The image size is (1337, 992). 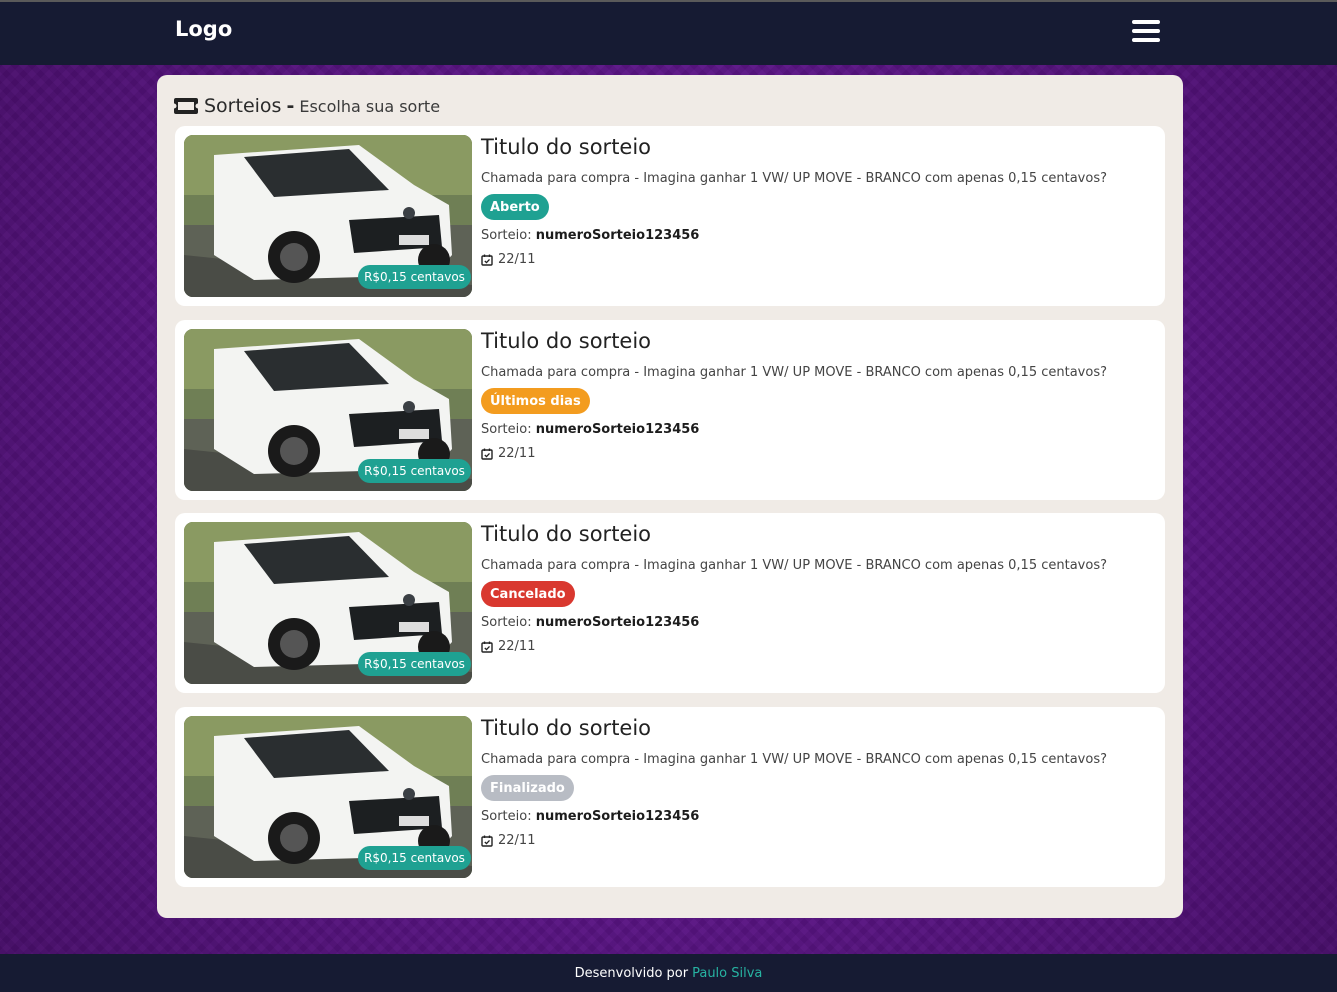 What do you see at coordinates (668, 33) in the screenshot?
I see `navbar: Logo` at bounding box center [668, 33].